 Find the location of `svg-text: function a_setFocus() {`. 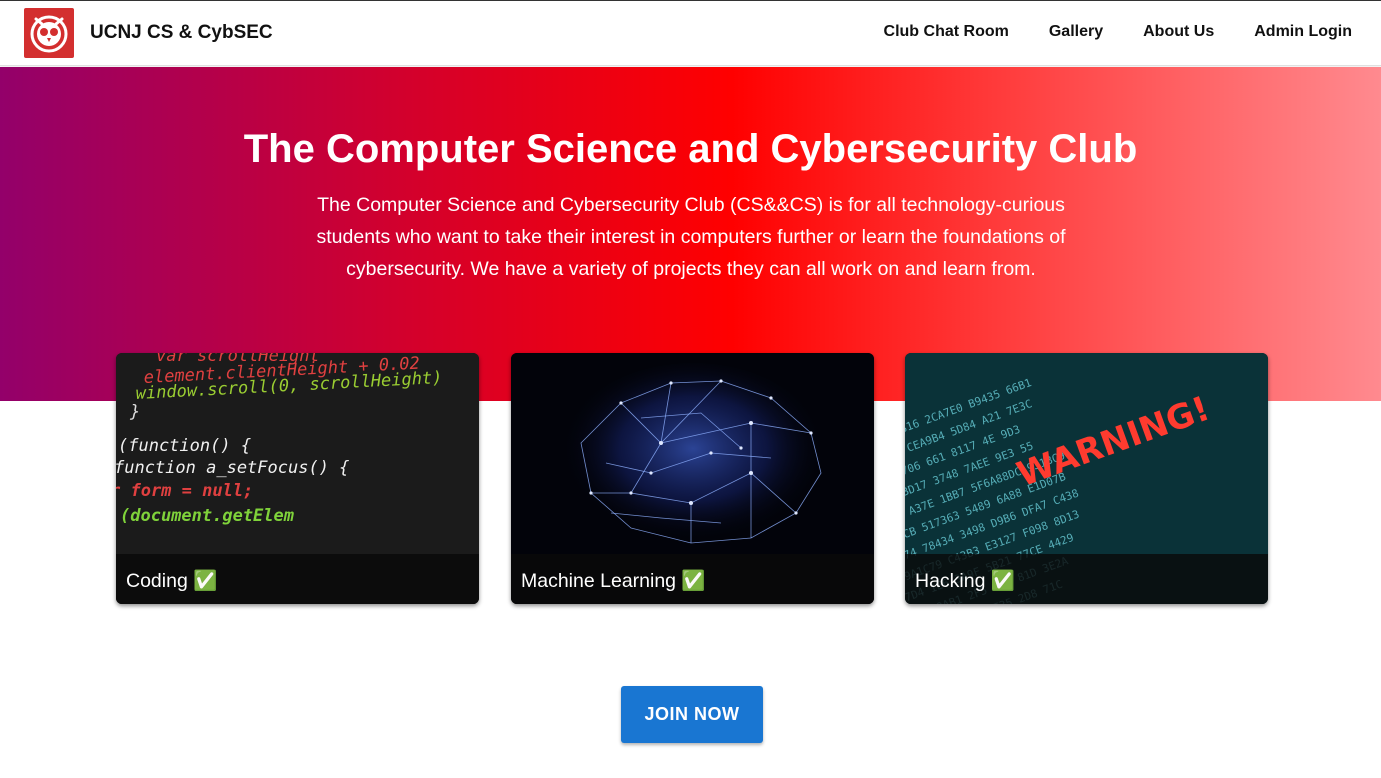

svg-text: function a_setFocus() { is located at coordinates (232, 468).